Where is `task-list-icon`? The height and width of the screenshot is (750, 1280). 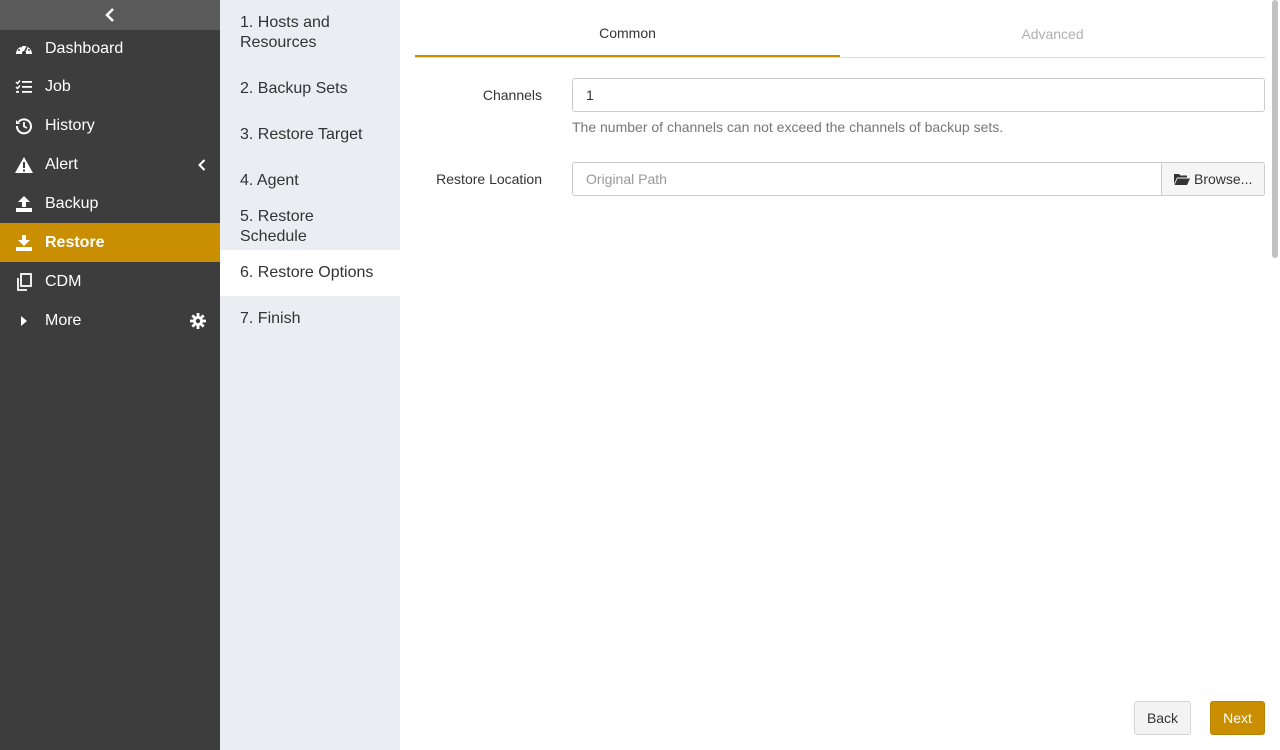 task-list-icon is located at coordinates (24, 87).